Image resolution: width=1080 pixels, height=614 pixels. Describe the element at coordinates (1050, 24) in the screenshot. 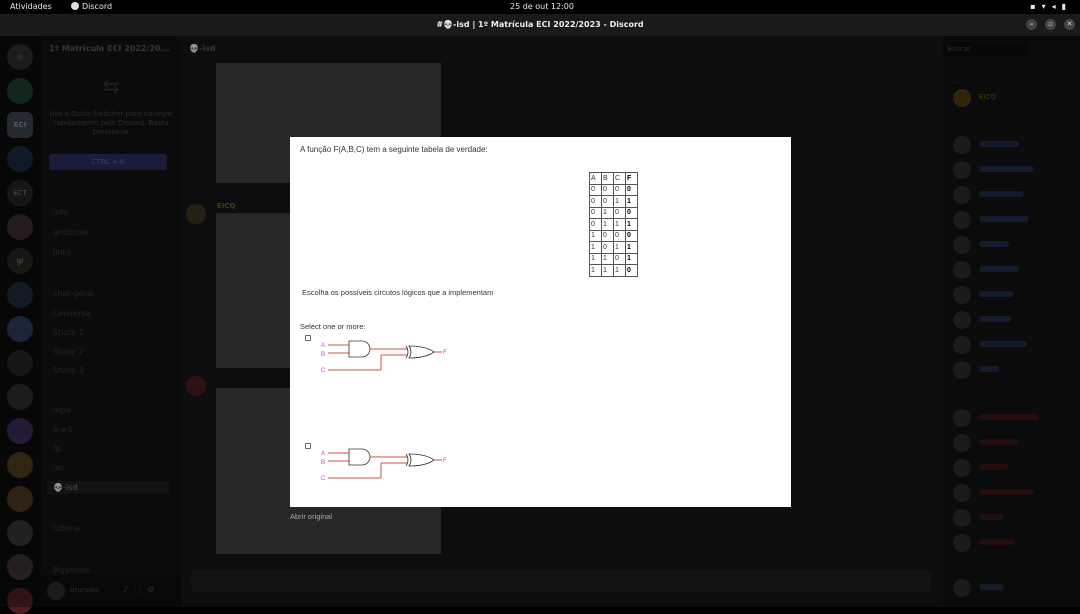

I see `maximize-button: ▫` at that location.